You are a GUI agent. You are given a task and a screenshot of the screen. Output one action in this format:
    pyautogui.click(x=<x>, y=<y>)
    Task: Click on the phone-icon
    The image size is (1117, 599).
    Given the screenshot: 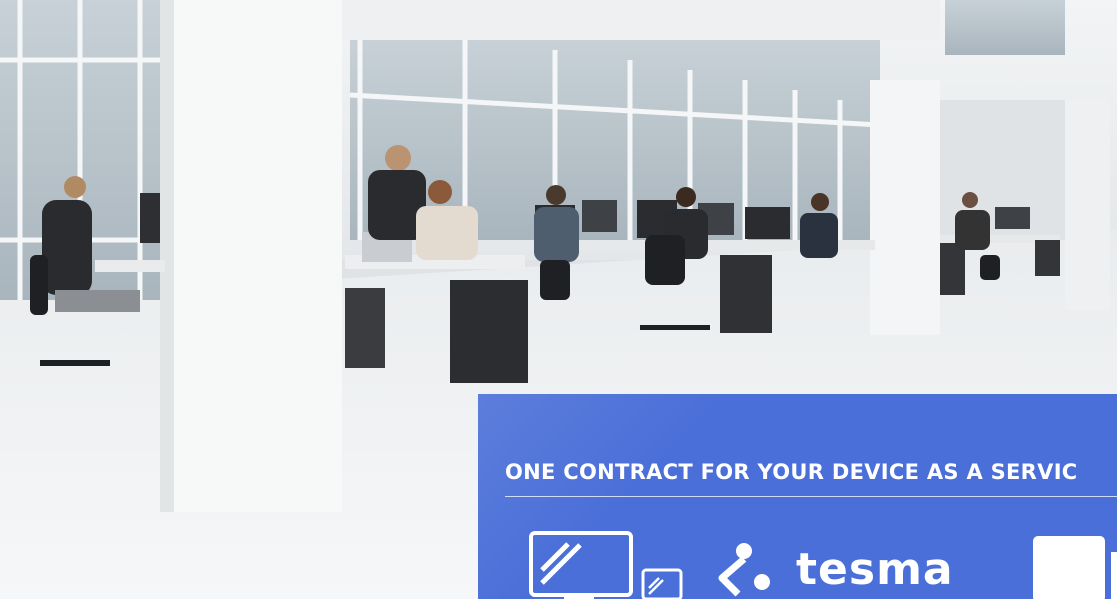 What is the action you would take?
    pyautogui.click(x=1075, y=567)
    